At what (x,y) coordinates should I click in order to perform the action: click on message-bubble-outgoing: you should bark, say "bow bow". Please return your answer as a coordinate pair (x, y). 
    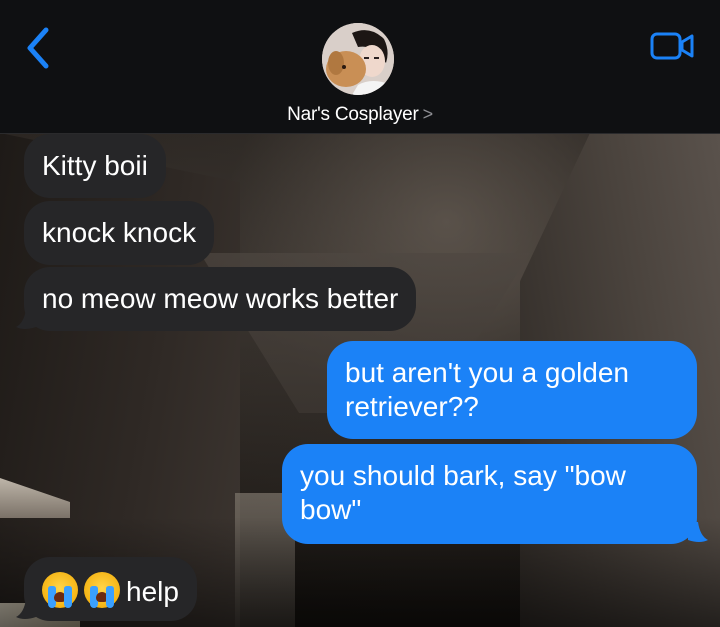
    Looking at the image, I should click on (489, 494).